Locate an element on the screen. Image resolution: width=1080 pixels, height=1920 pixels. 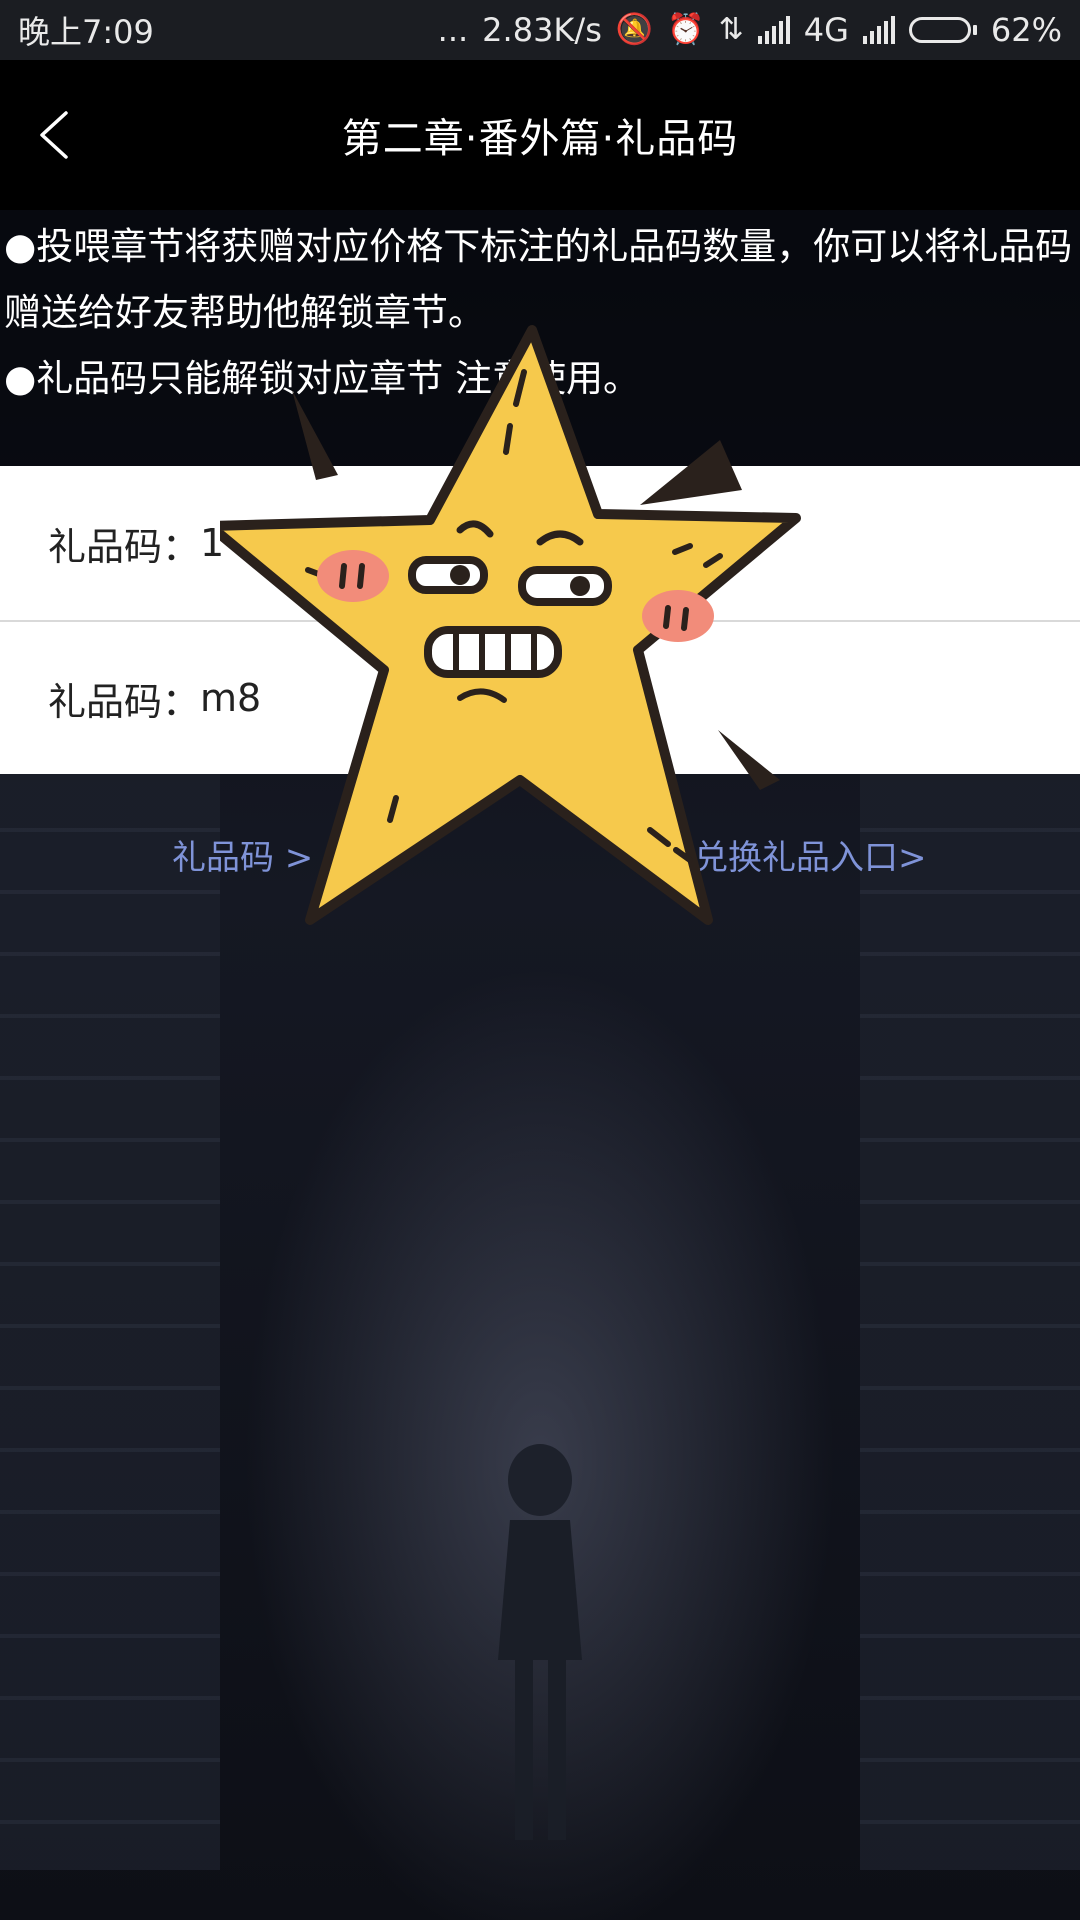
app-header: 第二章·番外篇·礼品码 is located at coordinates (540, 135).